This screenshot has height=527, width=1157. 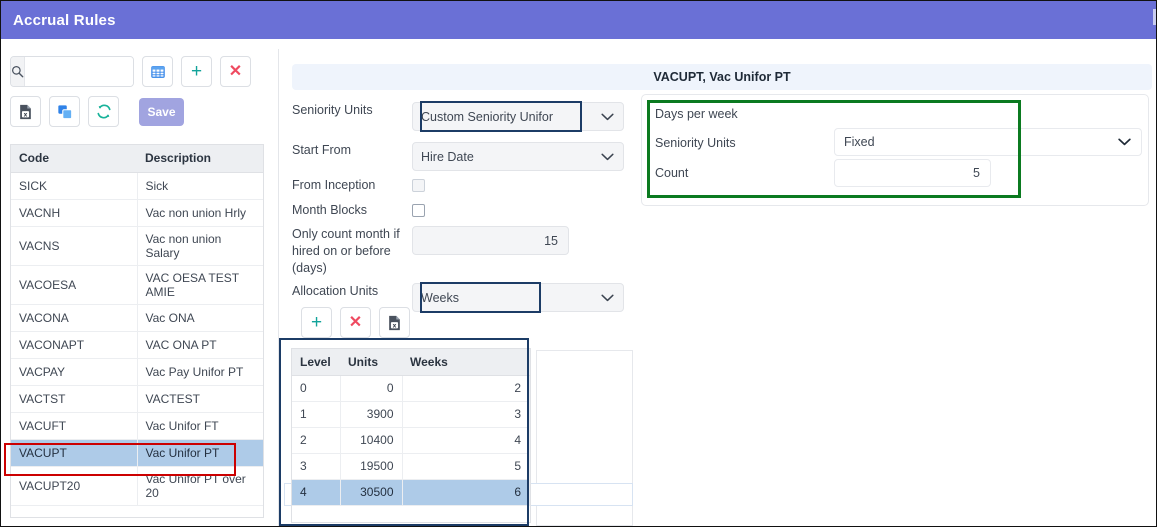 I want to click on chevron-down-icon, so click(x=607, y=298).